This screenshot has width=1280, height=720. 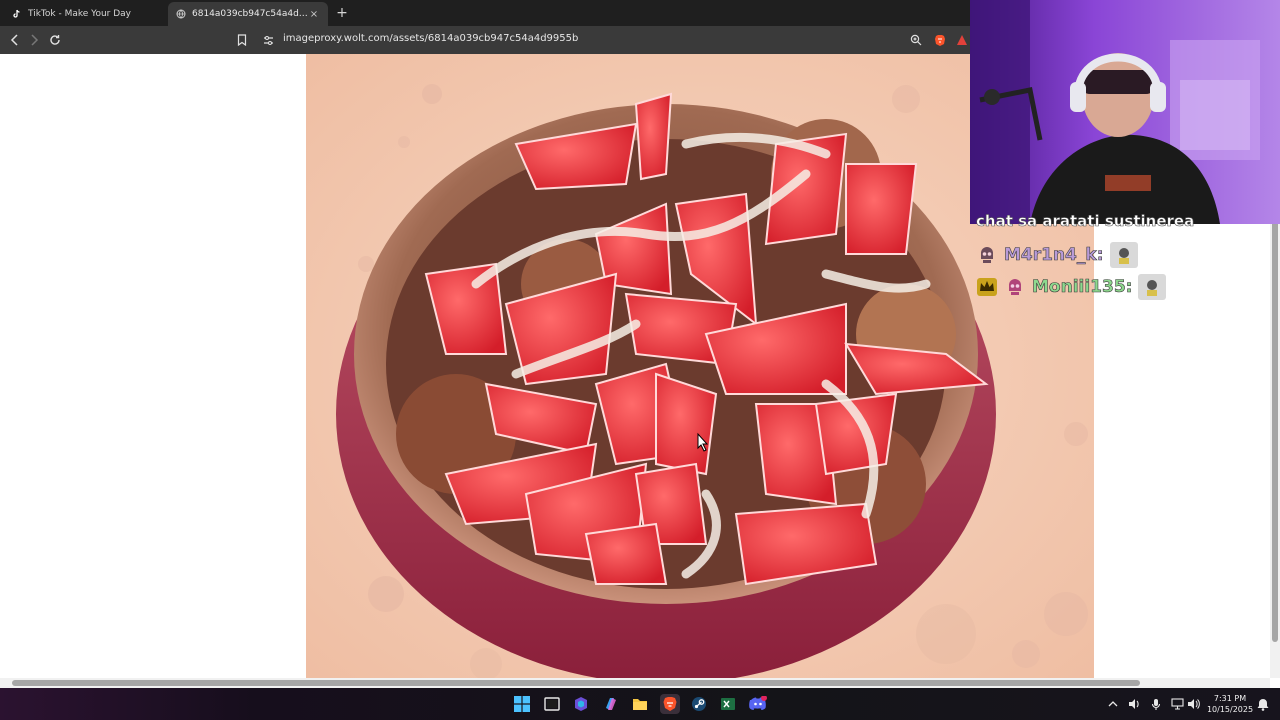 I want to click on task-view-icon, so click(x=552, y=704).